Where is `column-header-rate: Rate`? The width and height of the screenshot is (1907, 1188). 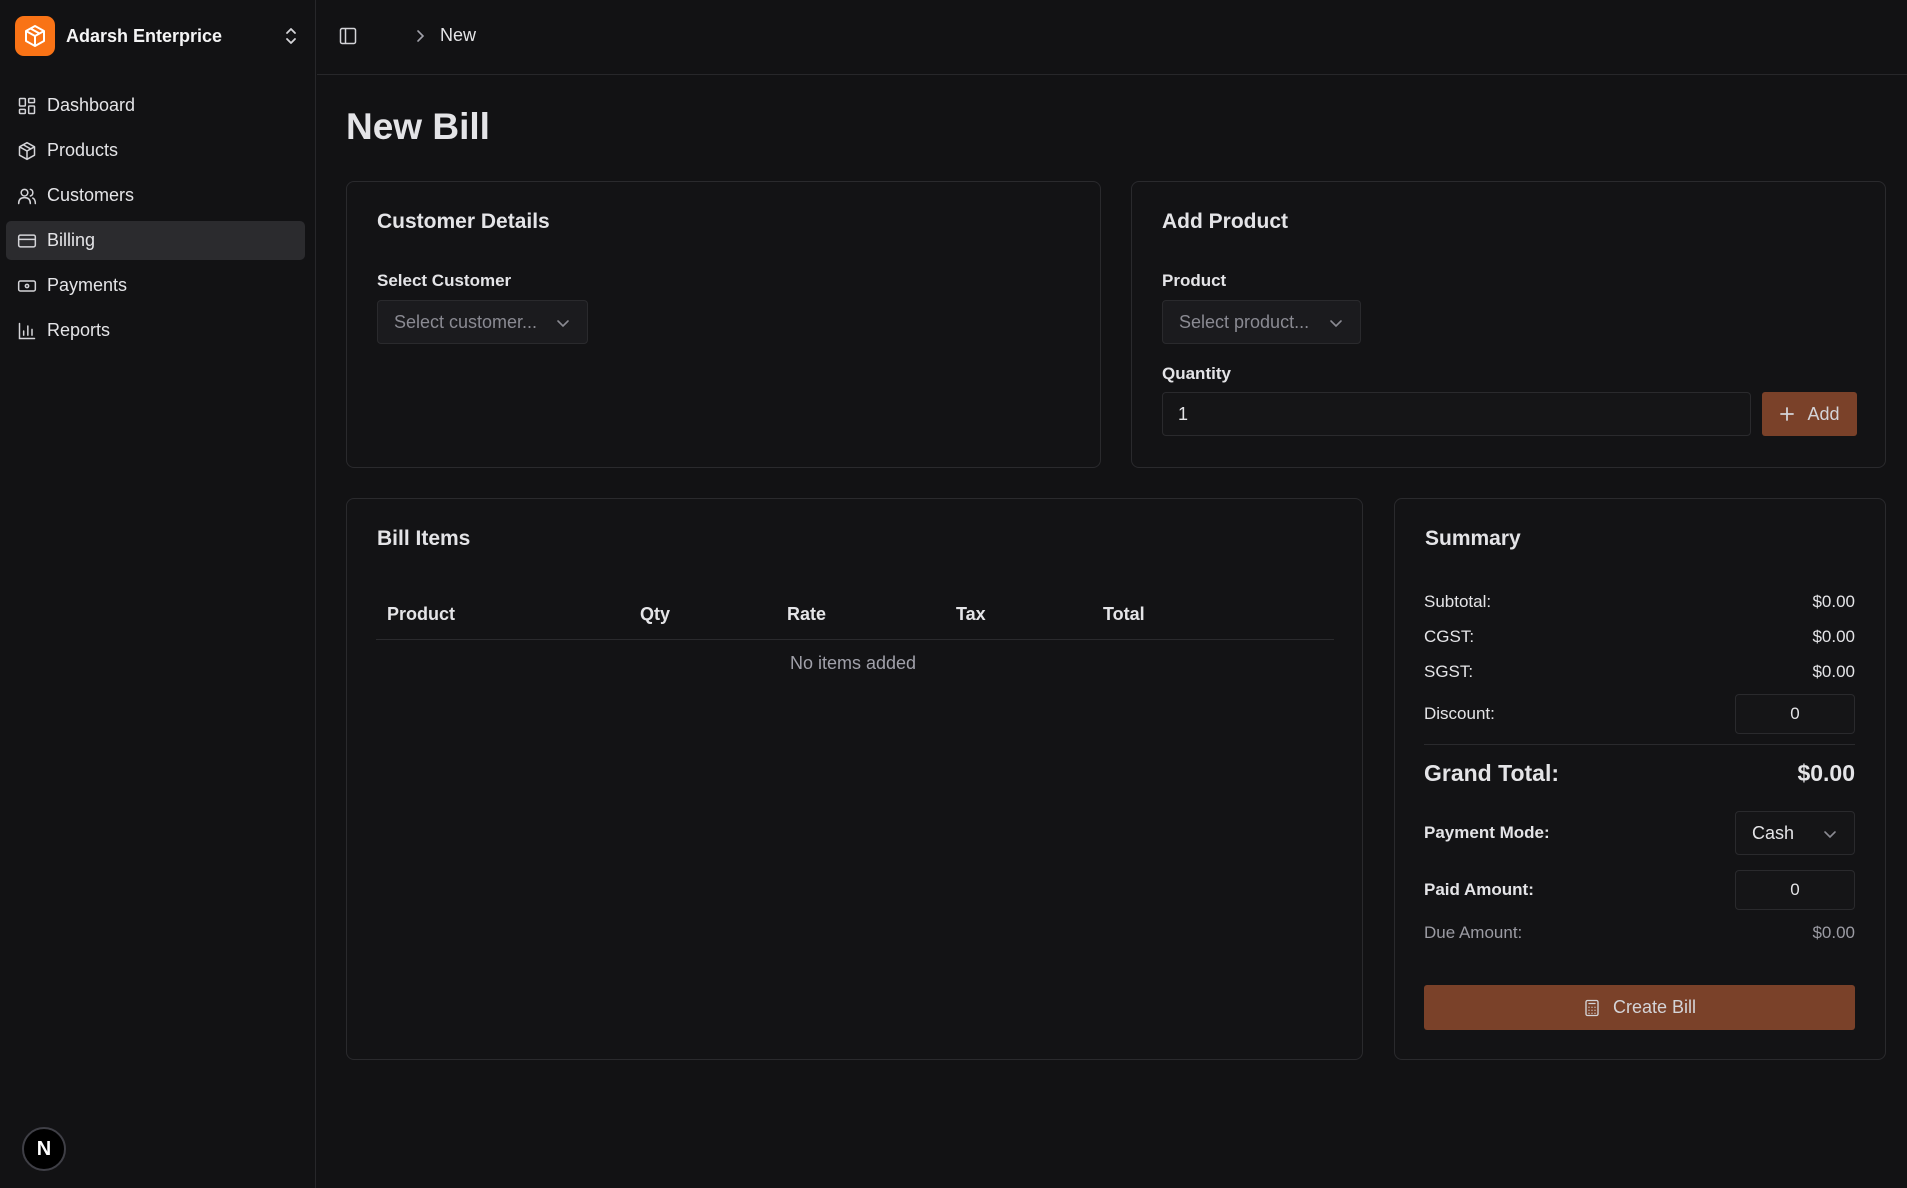
column-header-rate: Rate is located at coordinates (807, 614).